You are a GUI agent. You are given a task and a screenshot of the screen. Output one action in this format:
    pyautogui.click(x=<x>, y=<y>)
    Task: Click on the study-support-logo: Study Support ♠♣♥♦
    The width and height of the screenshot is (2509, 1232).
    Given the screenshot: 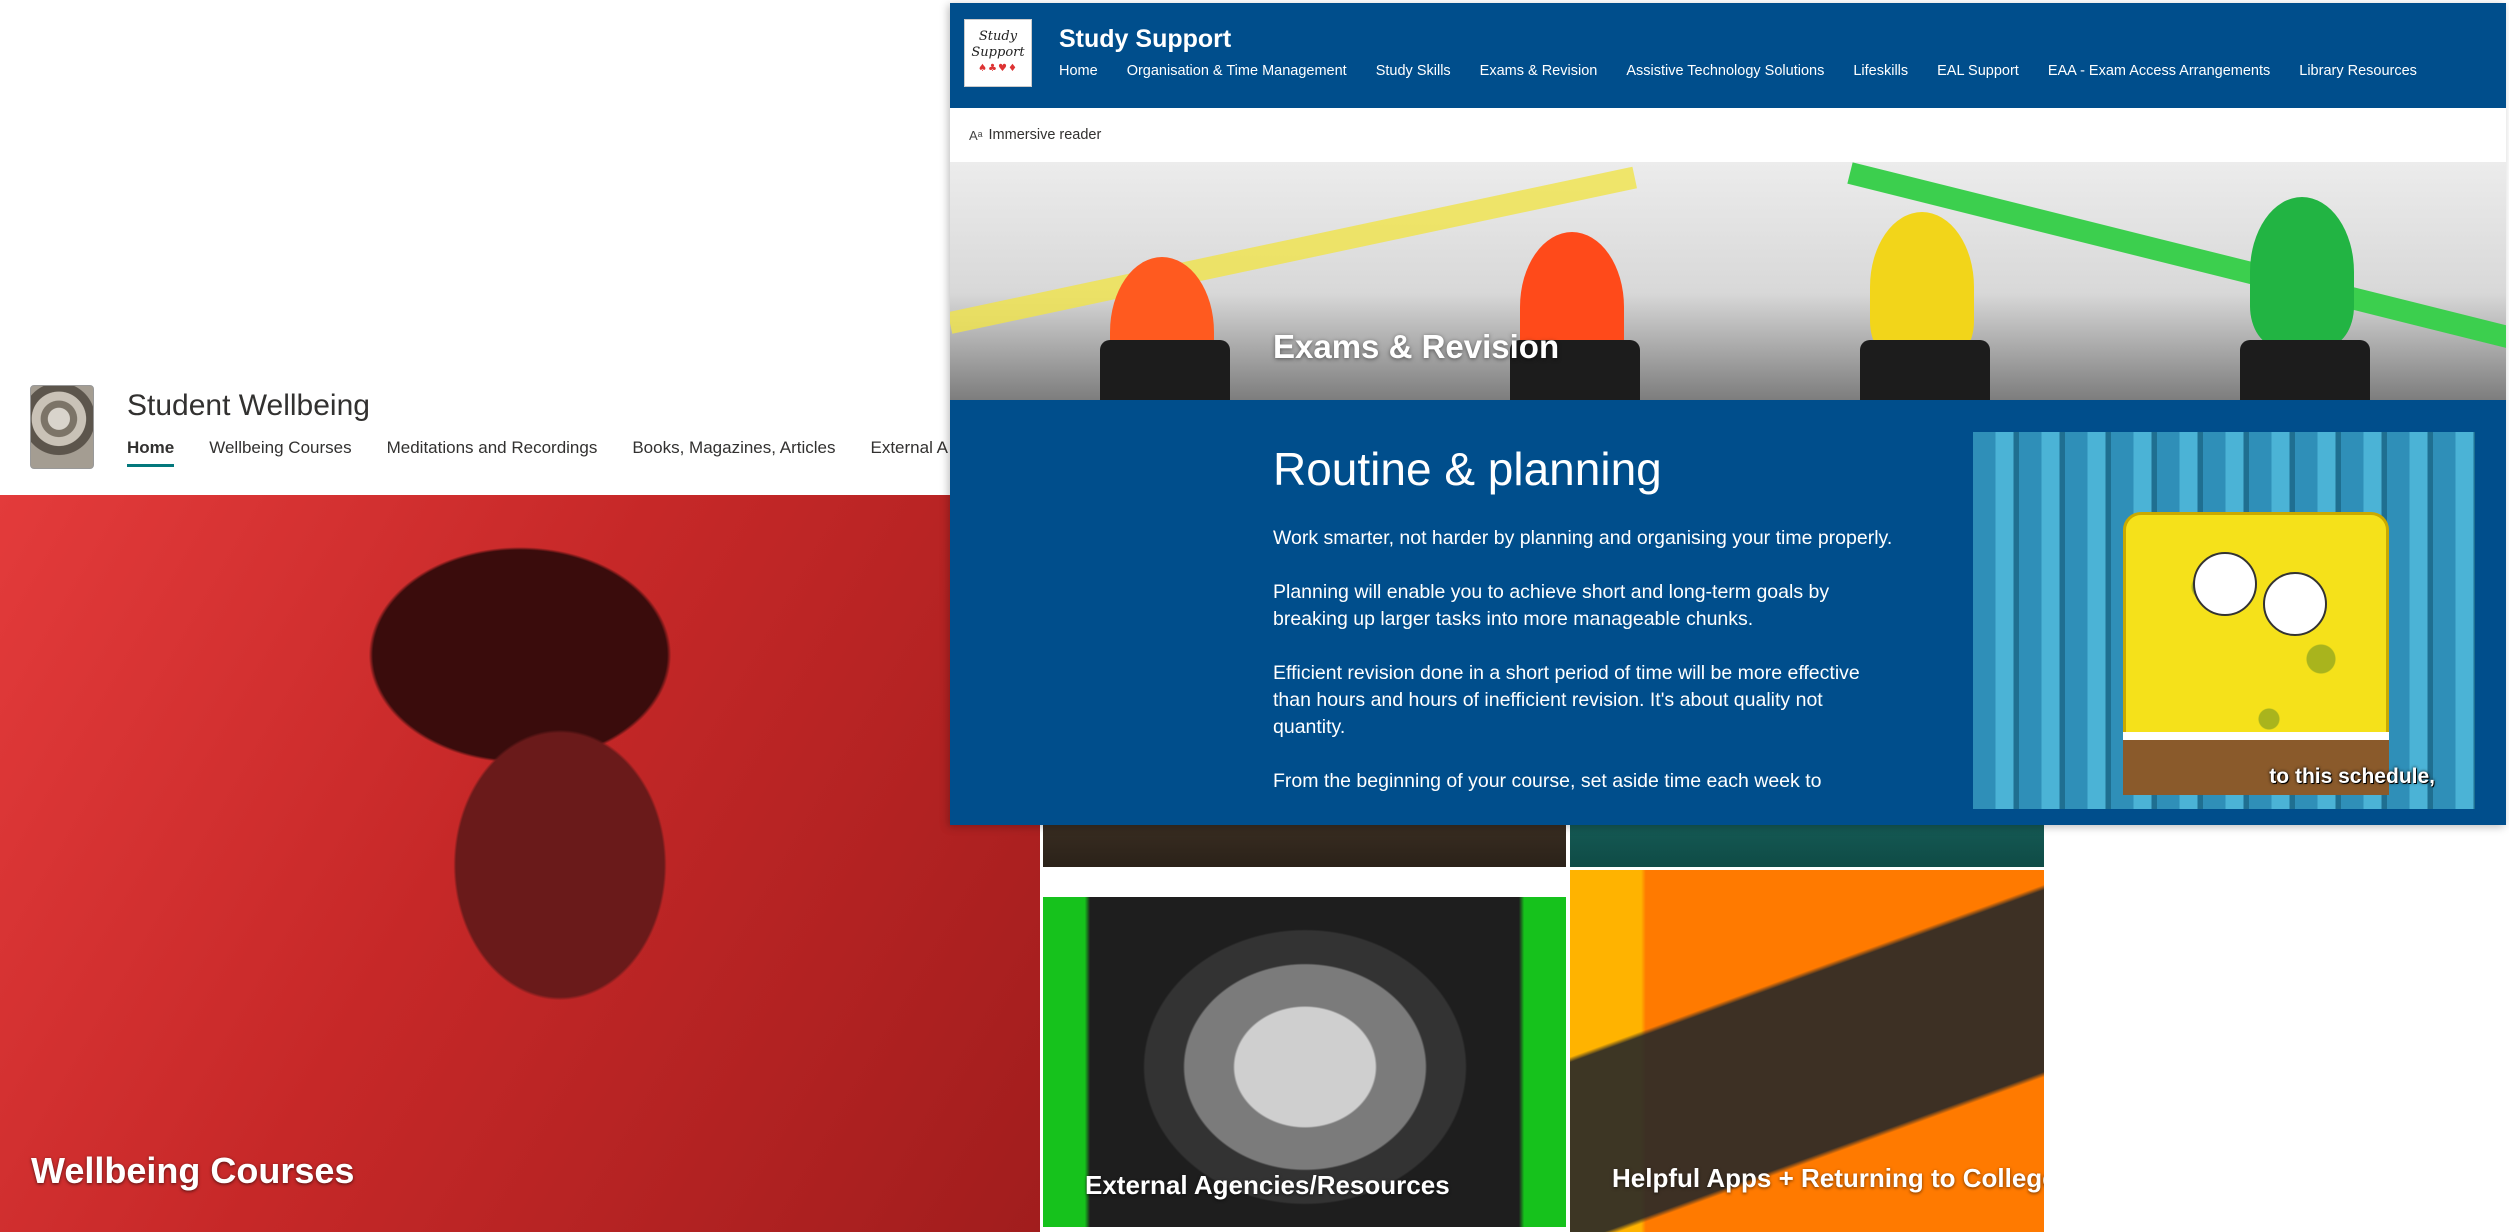 What is the action you would take?
    pyautogui.click(x=998, y=53)
    